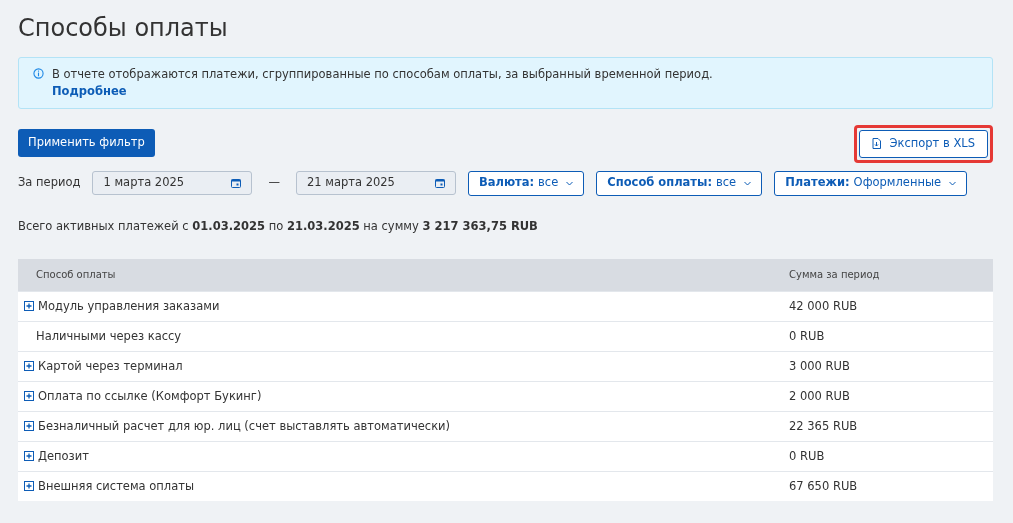 Image resolution: width=1013 pixels, height=523 pixels. I want to click on table-cell: 3 000 RUB, so click(819, 365).